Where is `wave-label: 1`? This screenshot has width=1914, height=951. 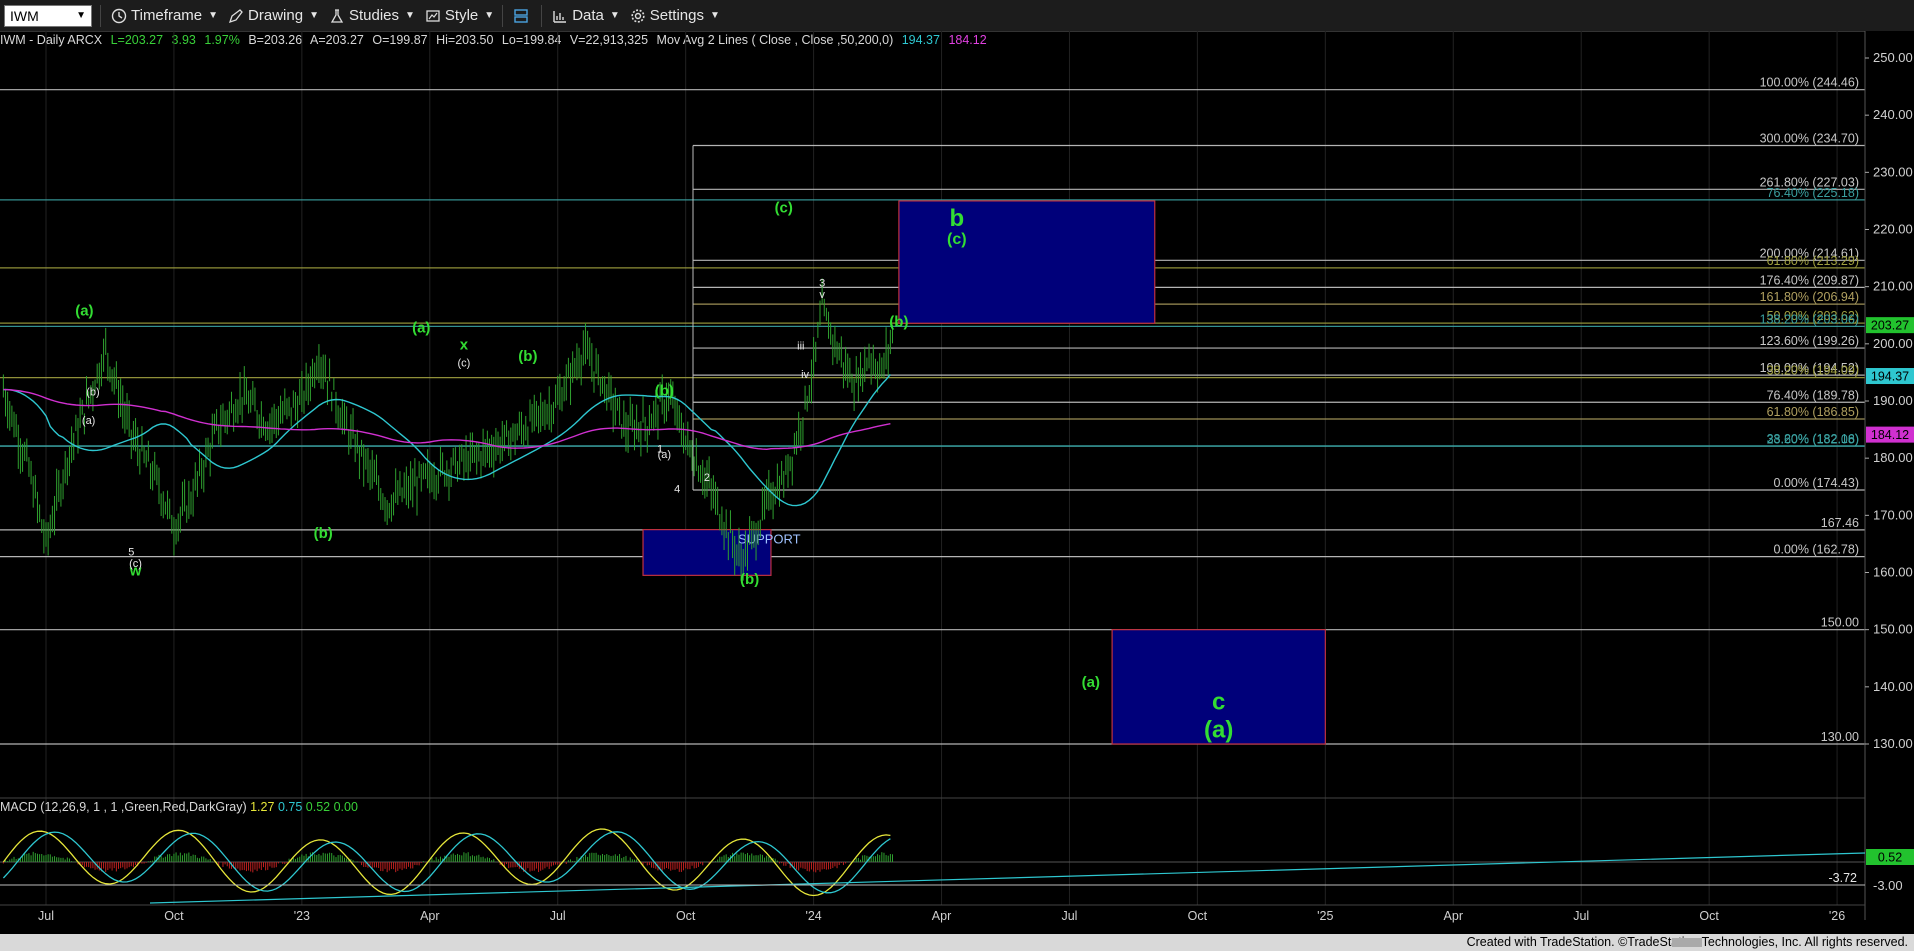
wave-label: 1 is located at coordinates (660, 449).